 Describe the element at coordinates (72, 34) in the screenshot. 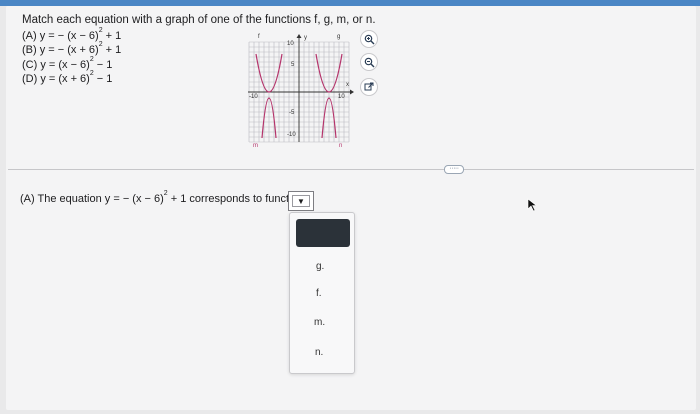

I see `equation-a: (A) y = − (x − 6)2 + 1` at that location.